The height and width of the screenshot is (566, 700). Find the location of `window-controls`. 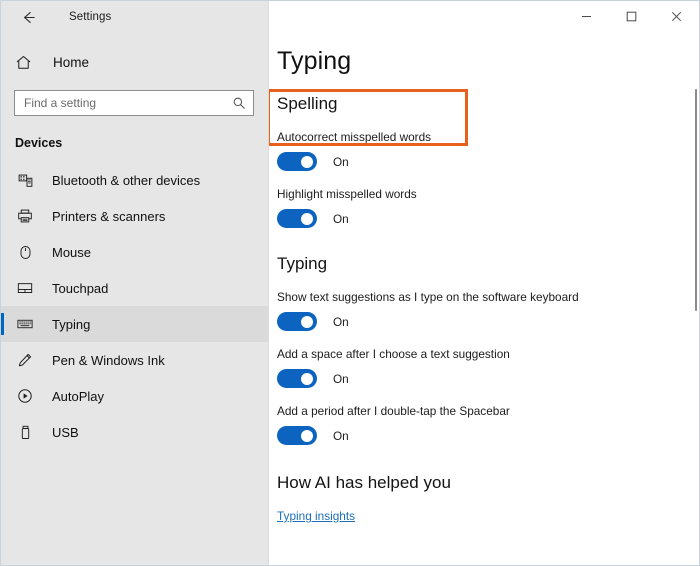

window-controls is located at coordinates (484, 17).